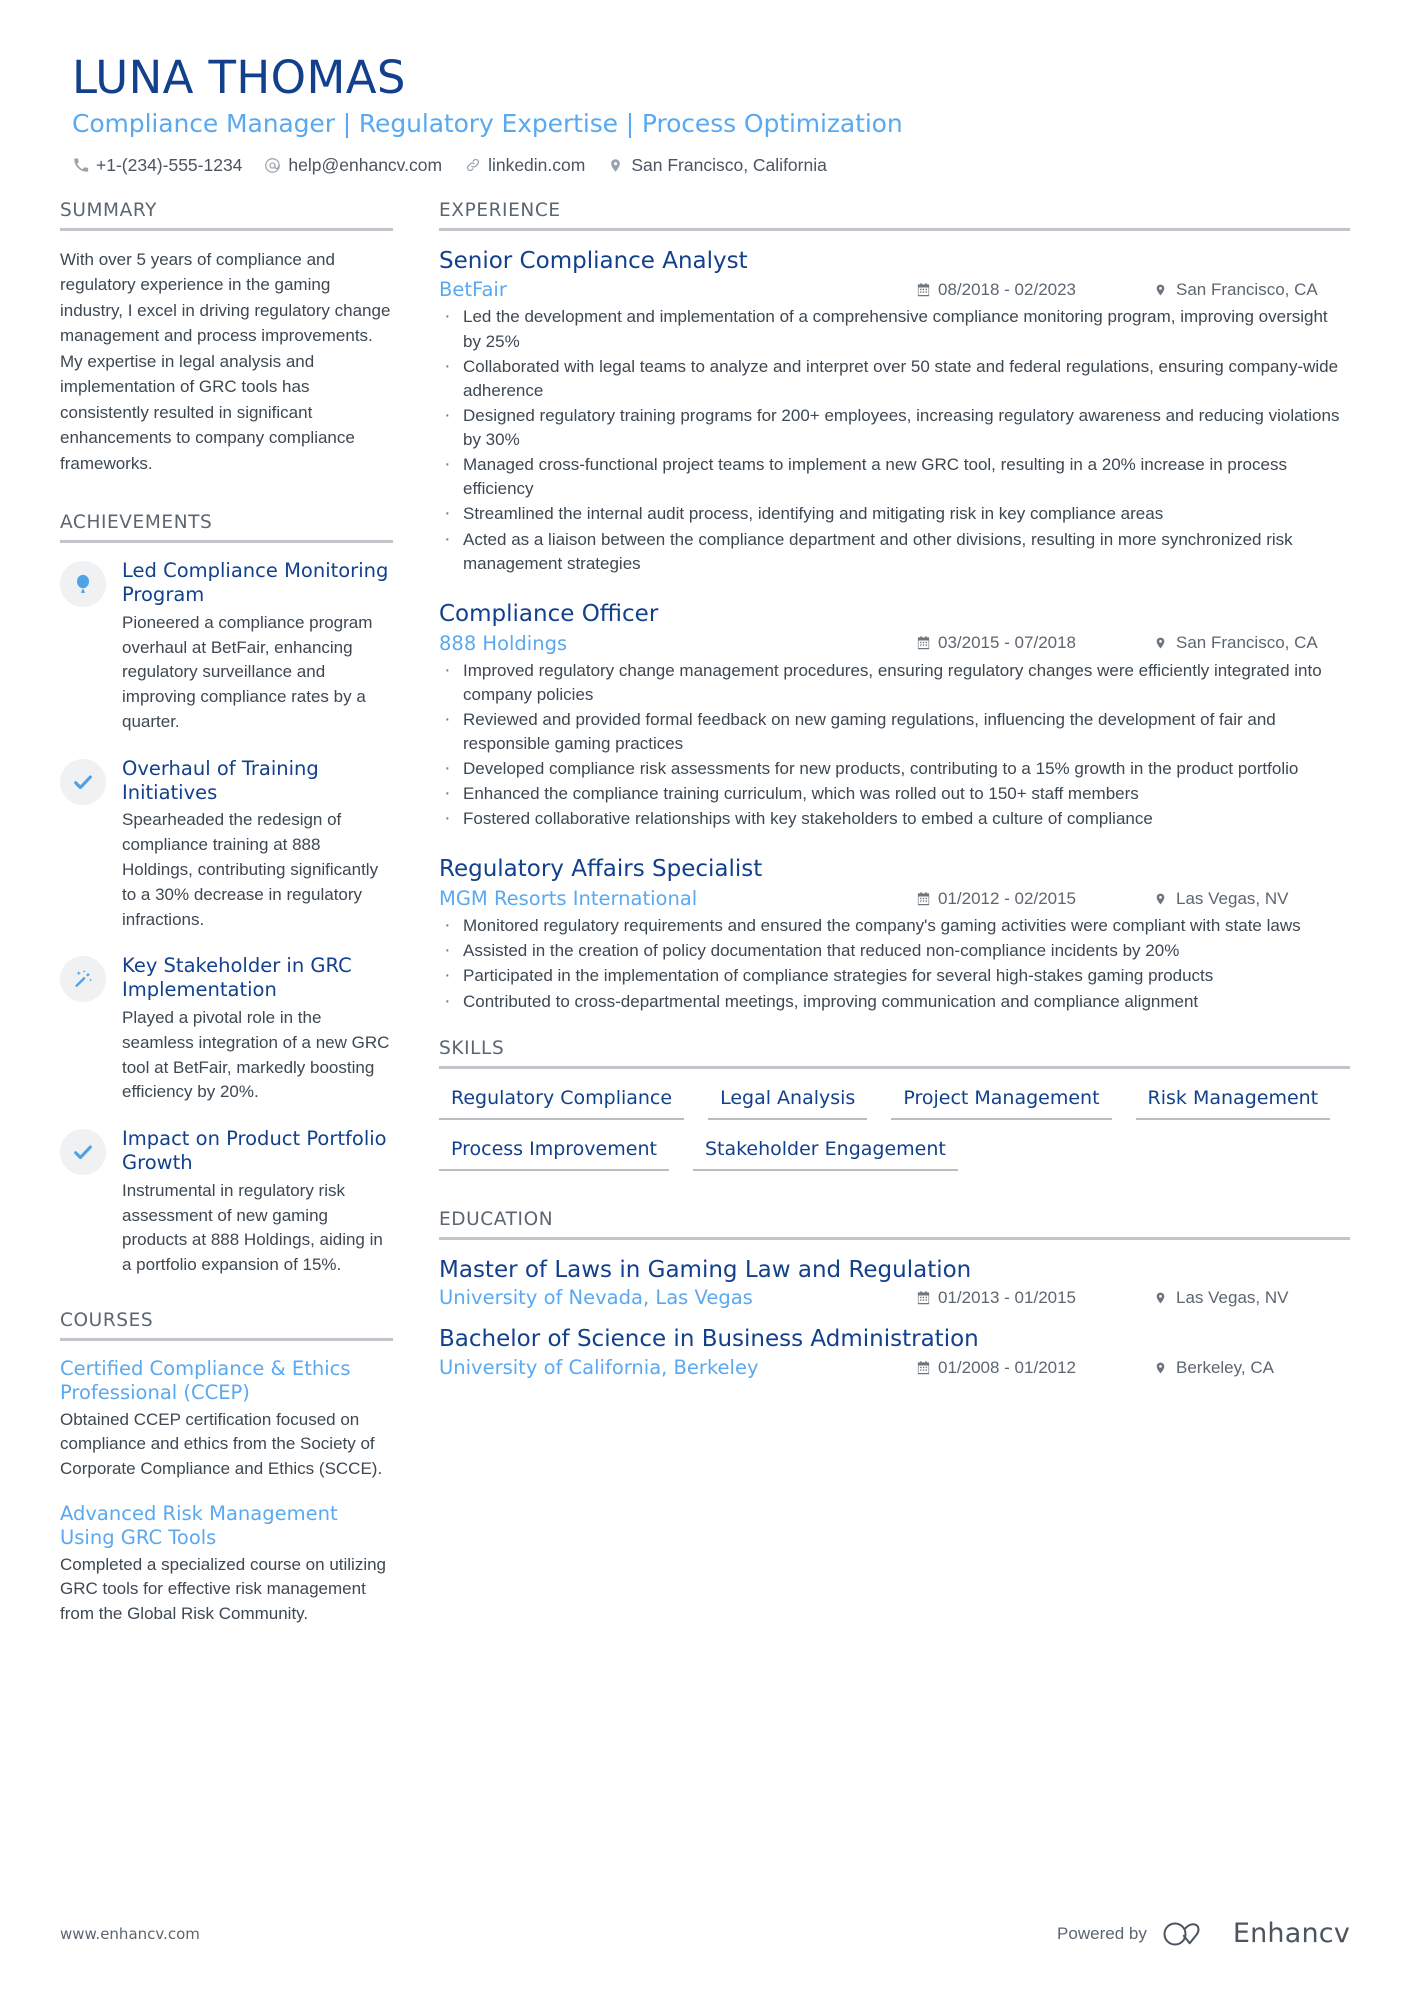 This screenshot has width=1410, height=1995. I want to click on section-title-experience: EXPERIENCE, so click(500, 210).